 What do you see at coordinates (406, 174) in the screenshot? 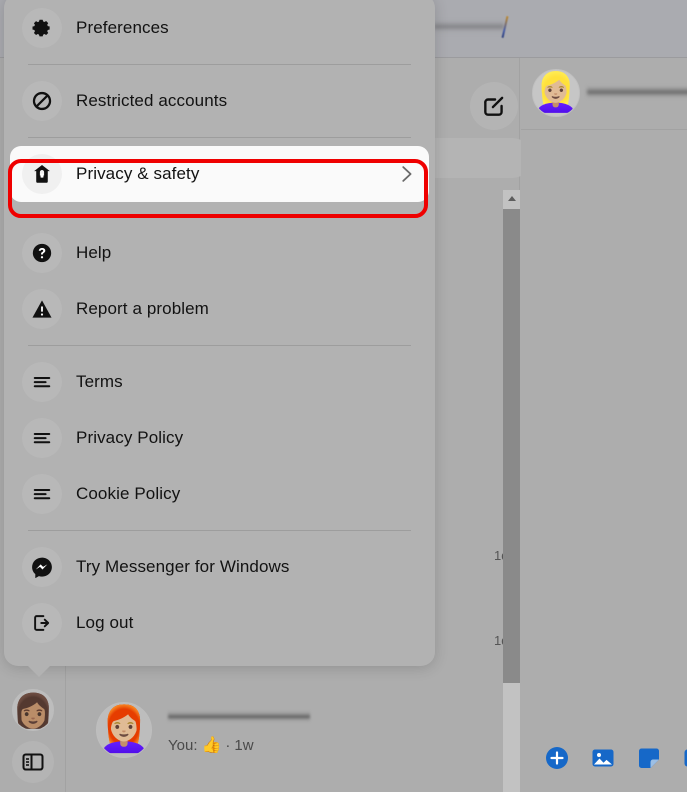
I see `chevron-right-icon` at bounding box center [406, 174].